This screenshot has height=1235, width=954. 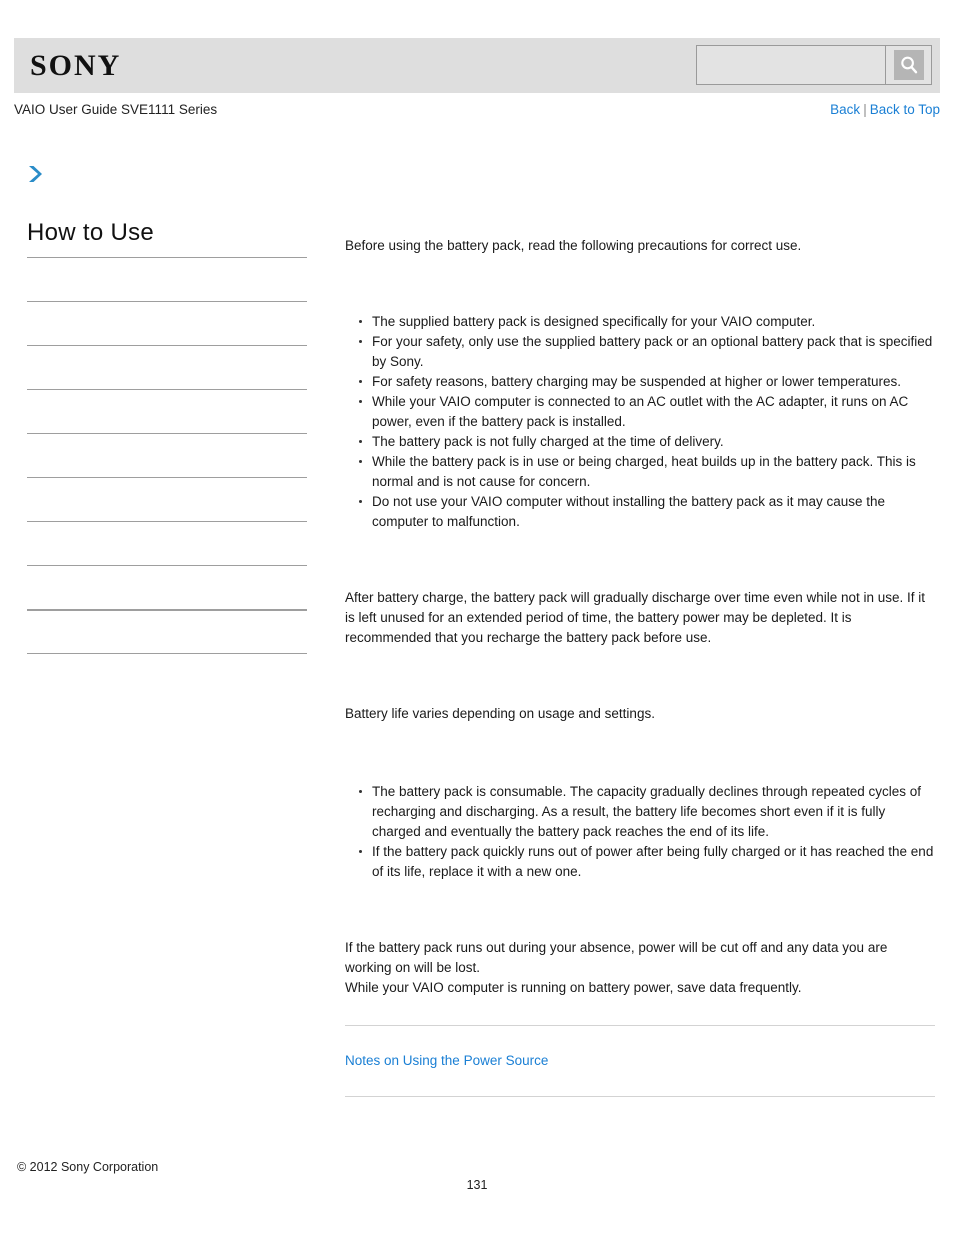 I want to click on search-button, so click(x=908, y=65).